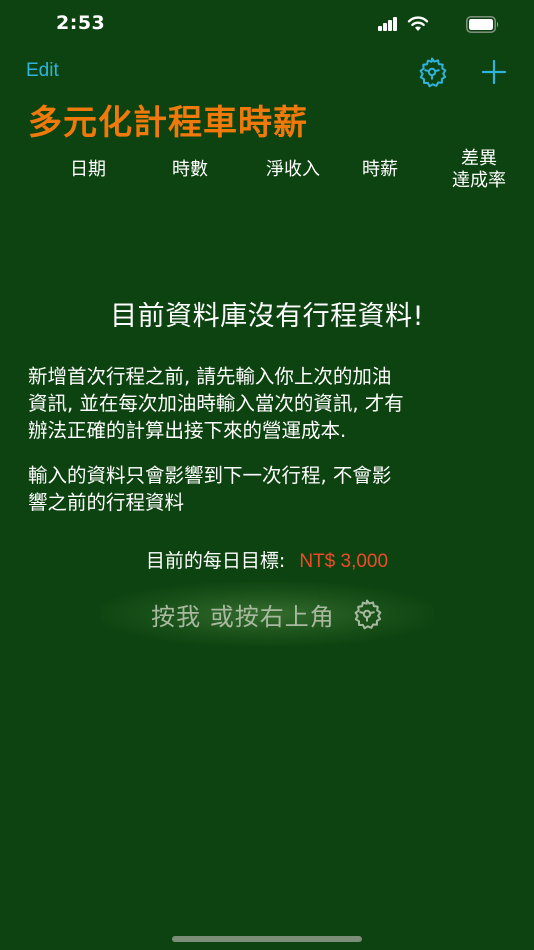 The height and width of the screenshot is (950, 534). I want to click on column-header-hours: 時數, so click(190, 169).